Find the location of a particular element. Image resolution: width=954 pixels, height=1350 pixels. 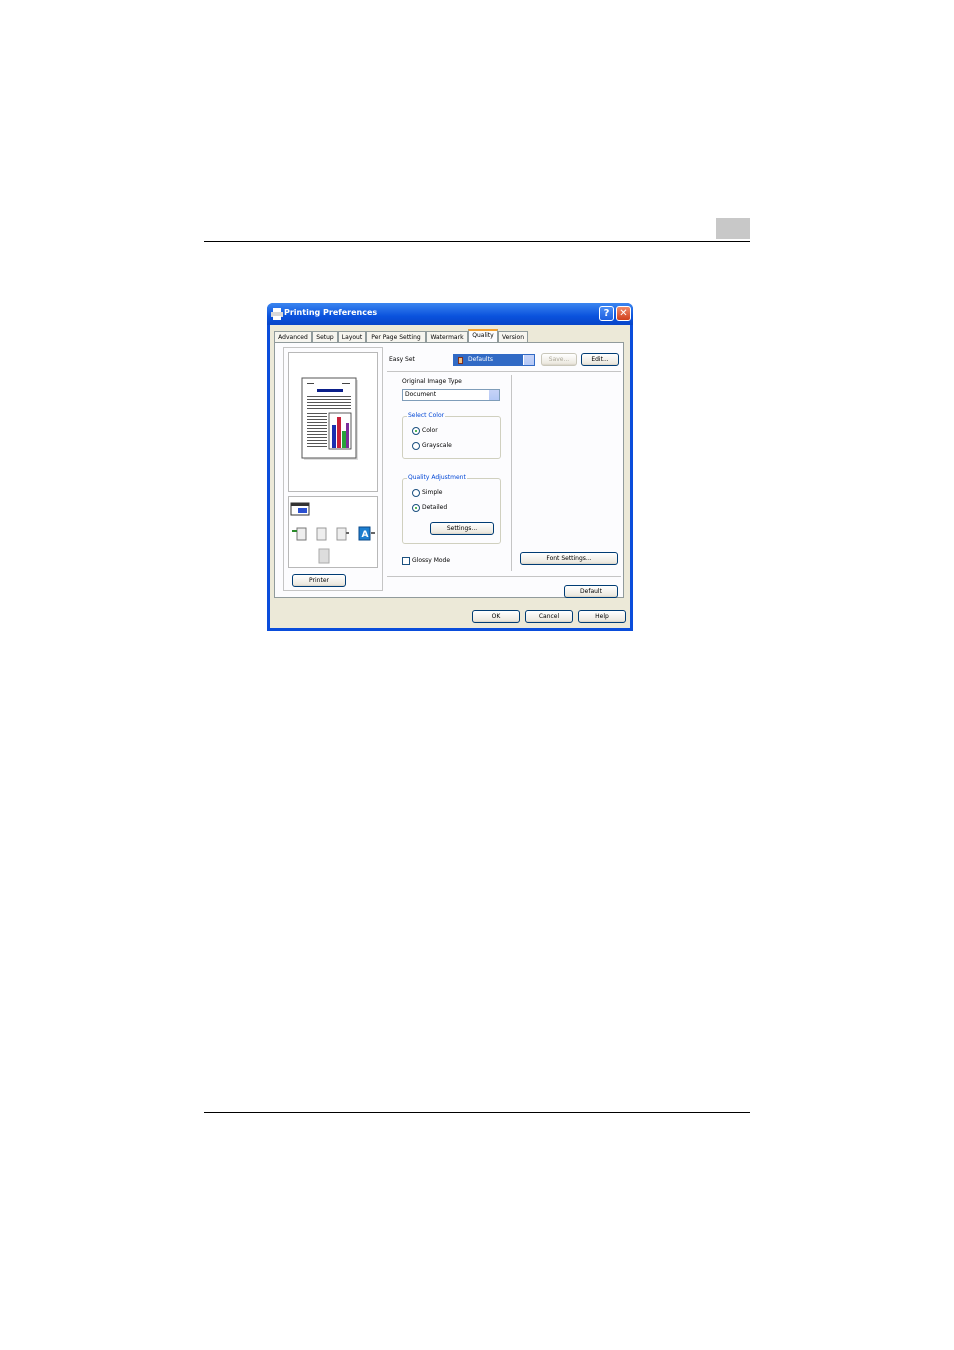

color-radio is located at coordinates (416, 431).